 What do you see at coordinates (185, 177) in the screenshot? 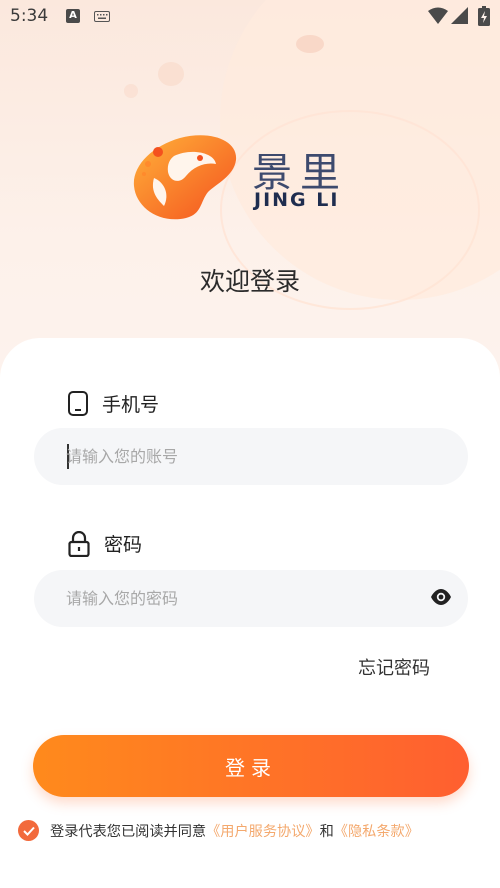
I see `koi-fish-icon` at bounding box center [185, 177].